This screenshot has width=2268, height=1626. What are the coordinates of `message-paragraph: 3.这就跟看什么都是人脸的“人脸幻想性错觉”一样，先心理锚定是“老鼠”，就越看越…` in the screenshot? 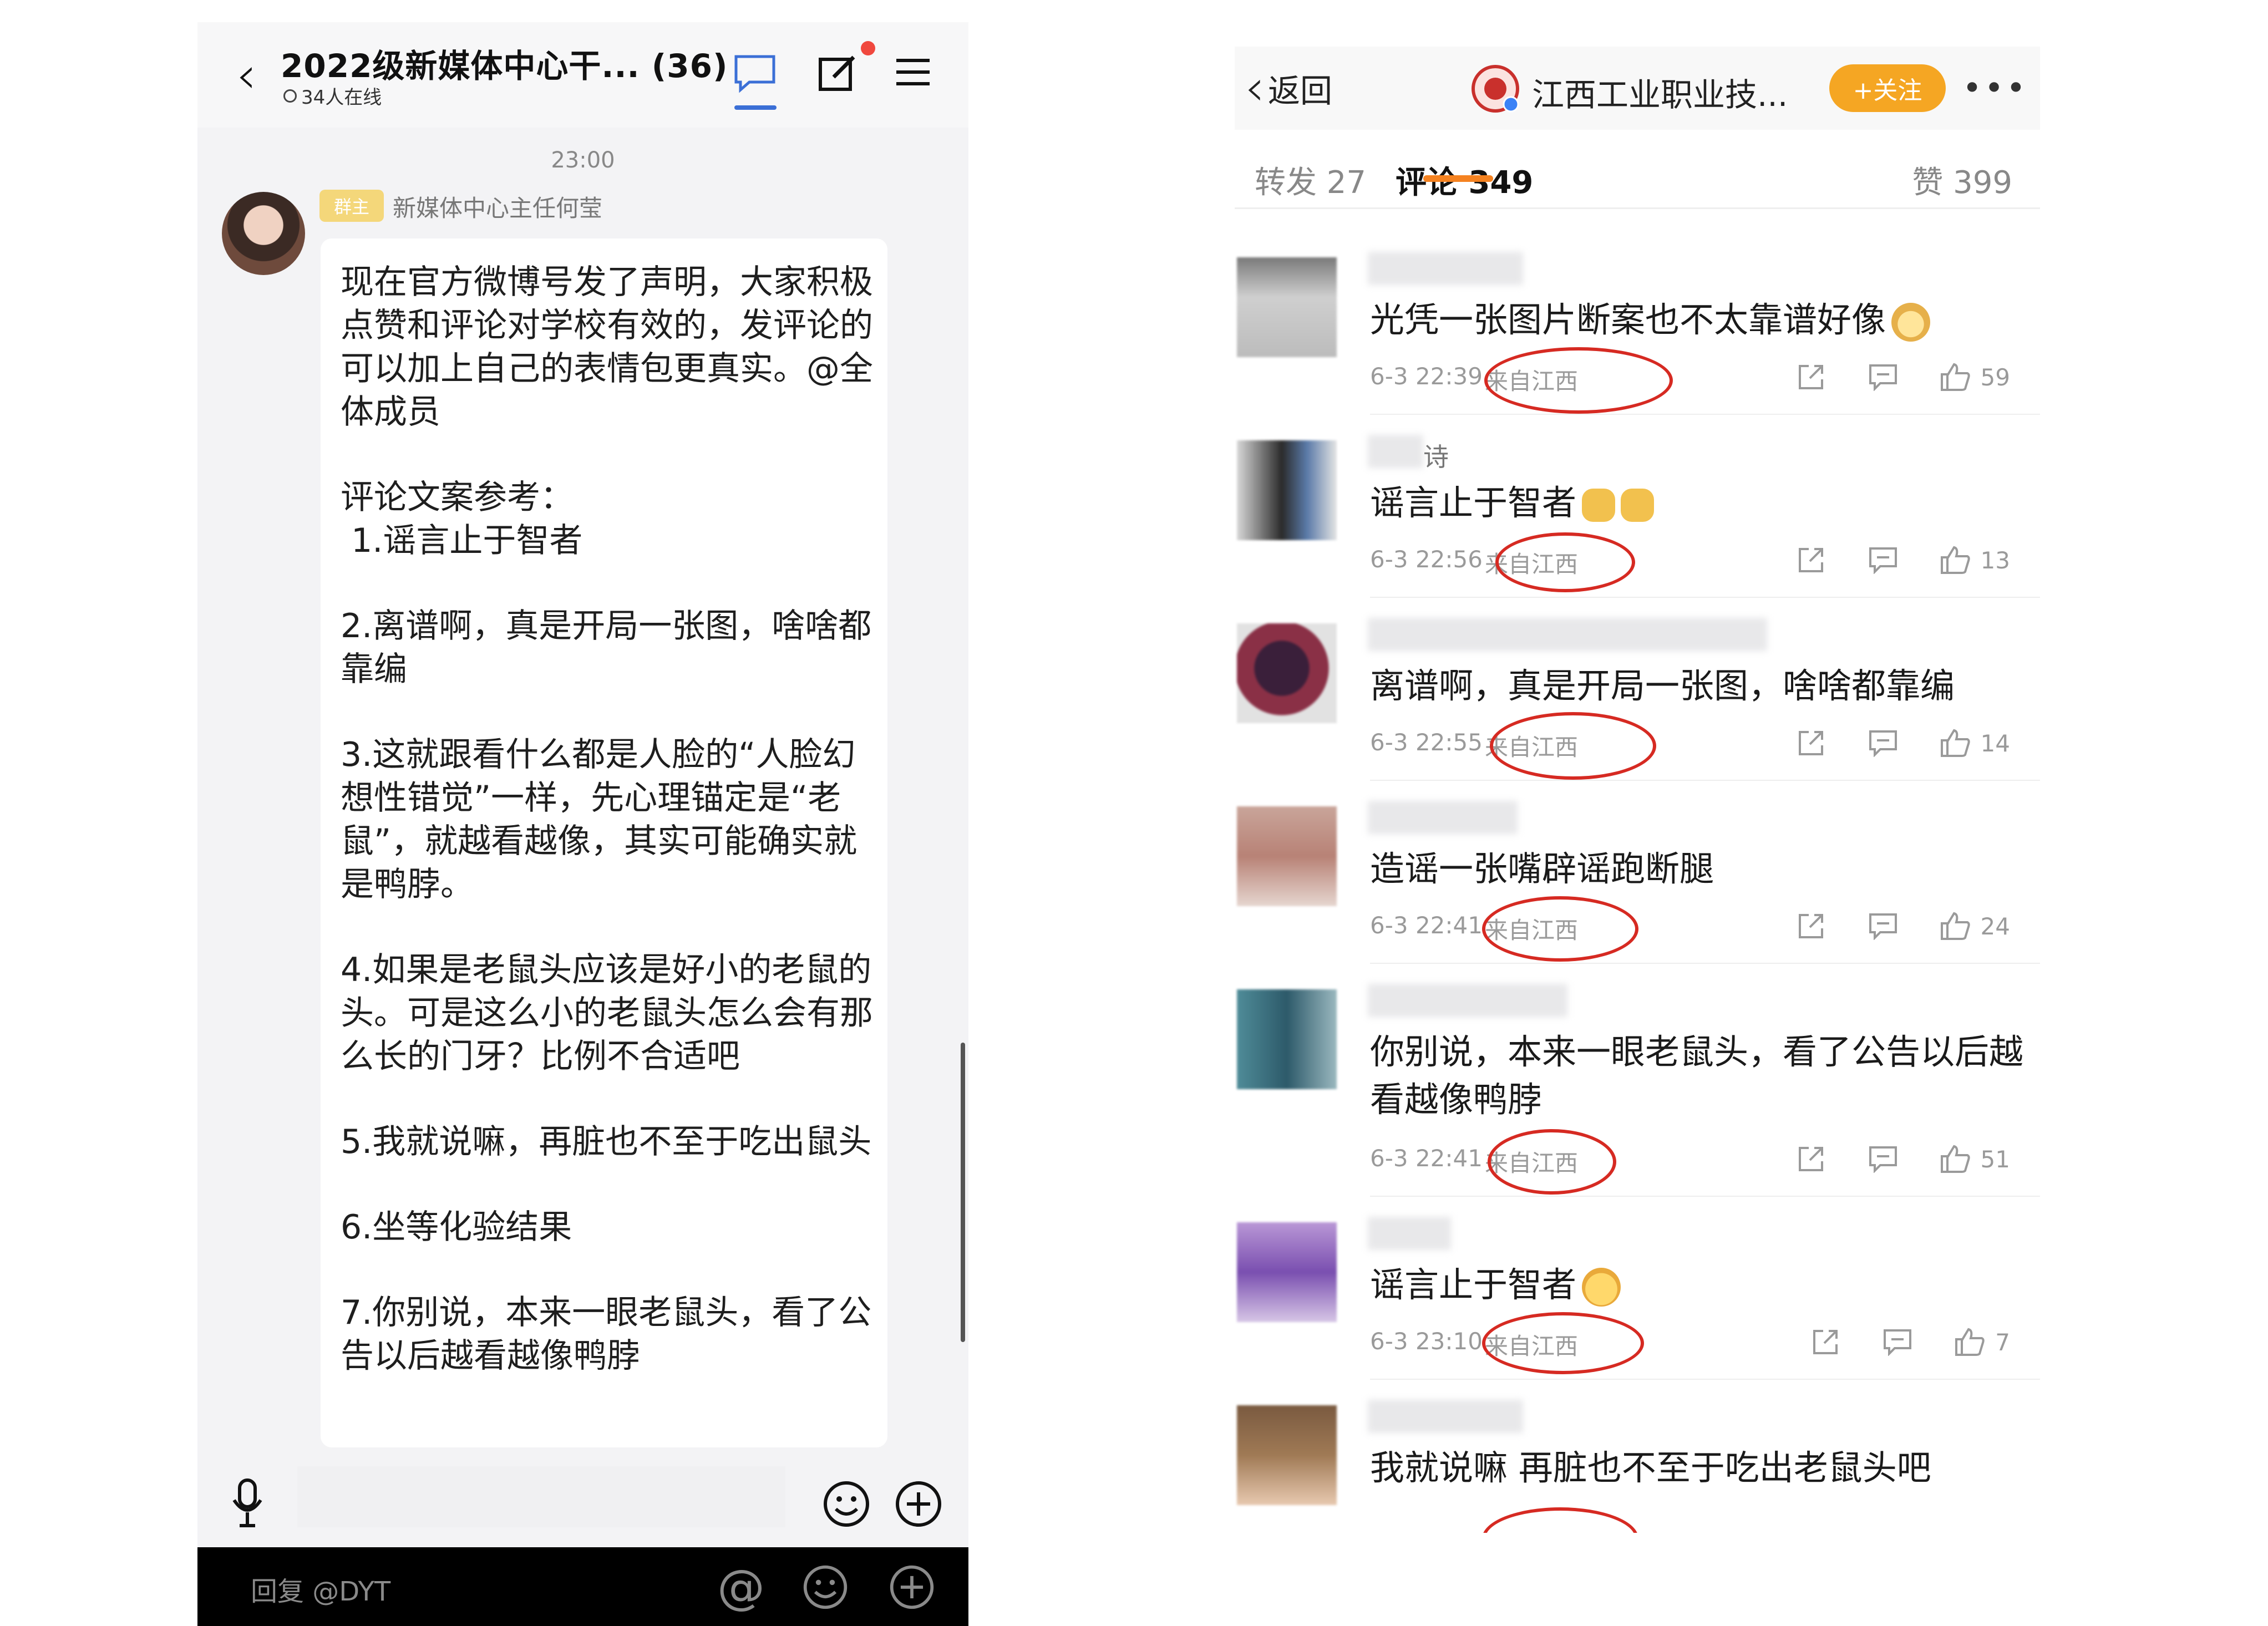 It's located at (599, 819).